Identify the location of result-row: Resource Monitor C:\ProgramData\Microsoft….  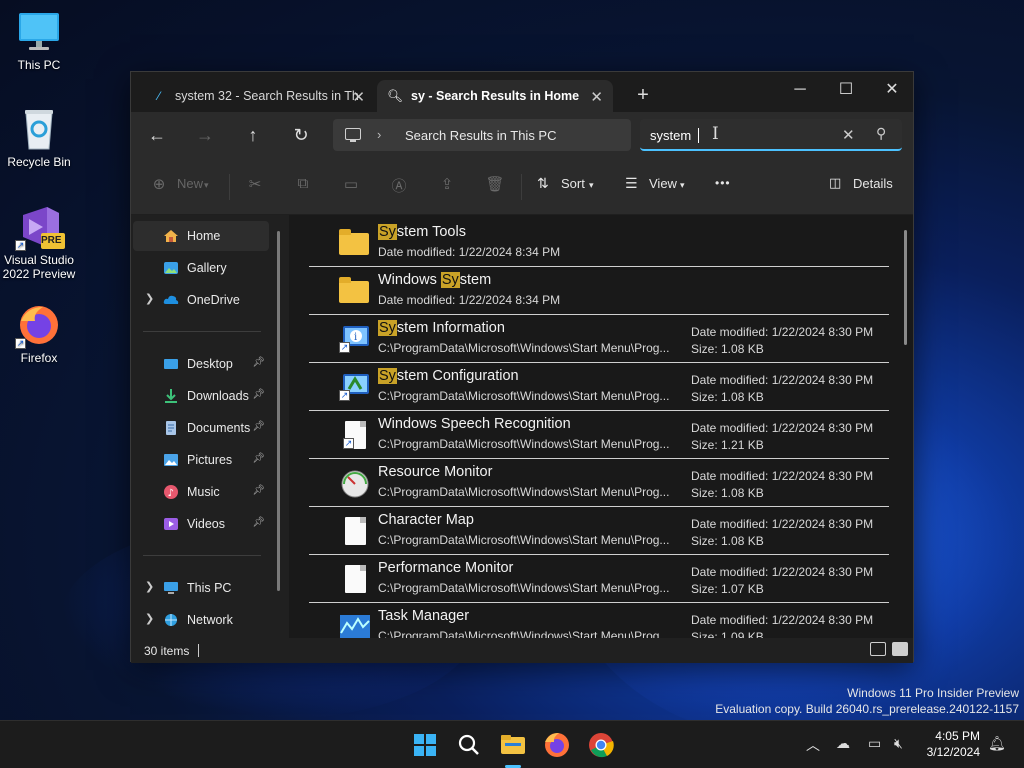
(599, 483).